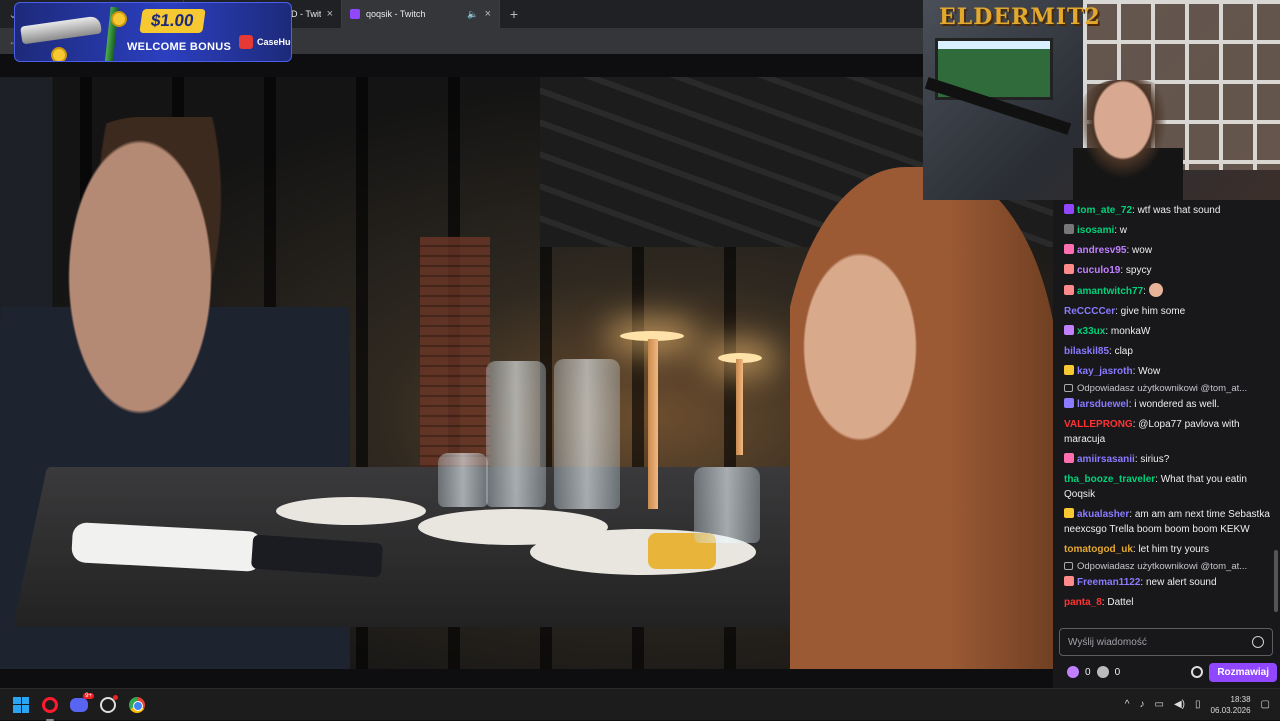 The image size is (1280, 721). What do you see at coordinates (351, 511) in the screenshot?
I see `plate` at bounding box center [351, 511].